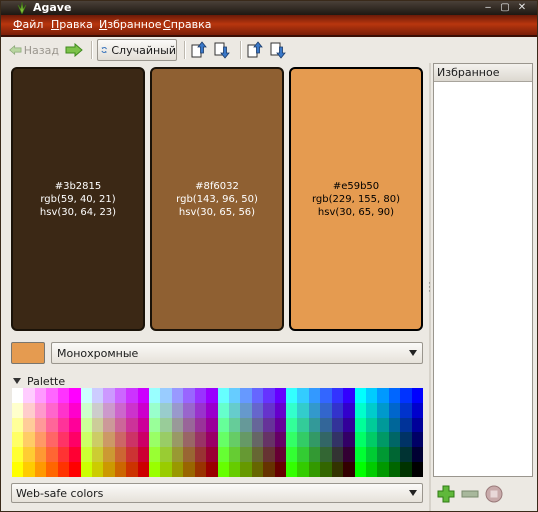  I want to click on title-bar: Agave ‒ ▢ ✕, so click(269, 8).